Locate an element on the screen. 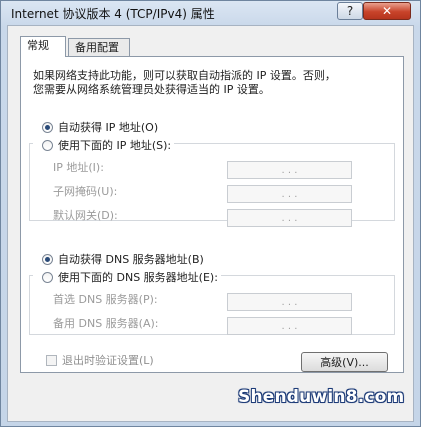  manual-ip-radio-row: 使用下面的 IP 地址(S): is located at coordinates (104, 145).